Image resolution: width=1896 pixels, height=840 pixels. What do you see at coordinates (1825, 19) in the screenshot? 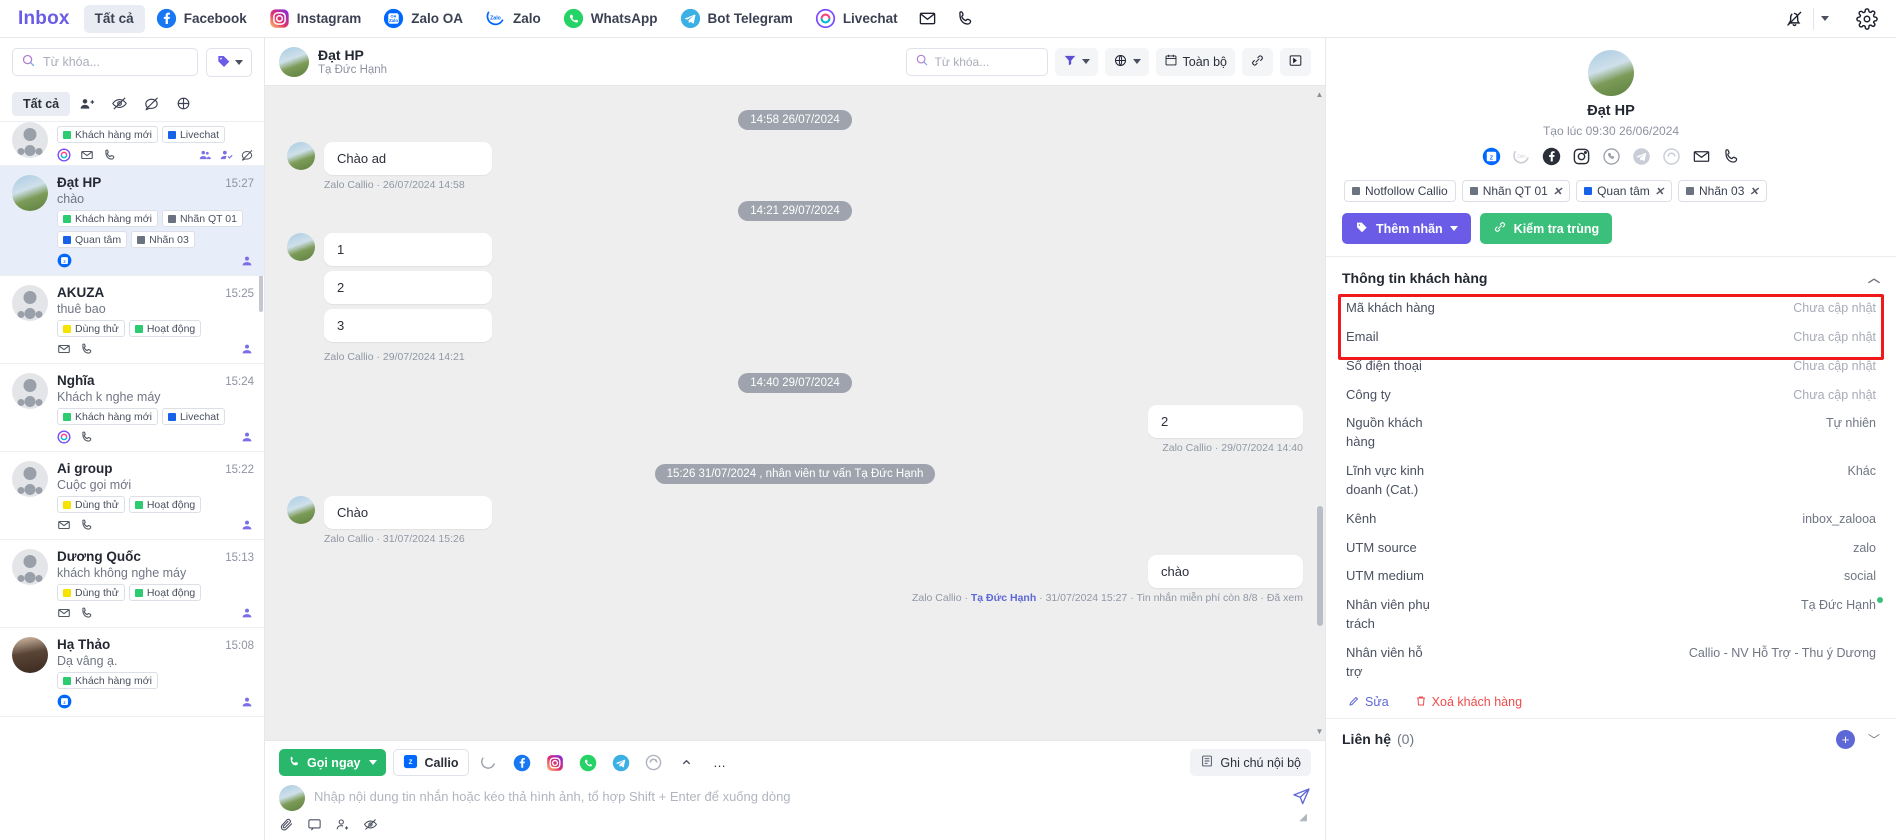
I see `chevron-down-icon` at bounding box center [1825, 19].